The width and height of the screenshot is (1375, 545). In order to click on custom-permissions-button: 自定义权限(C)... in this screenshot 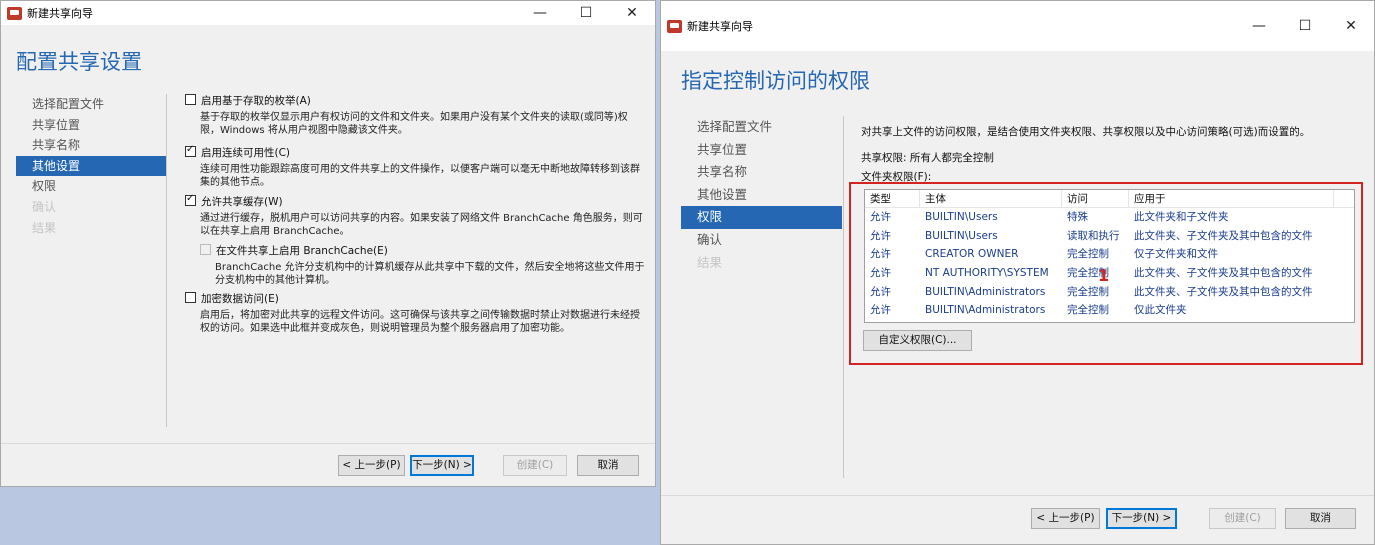, I will do `click(917, 340)`.